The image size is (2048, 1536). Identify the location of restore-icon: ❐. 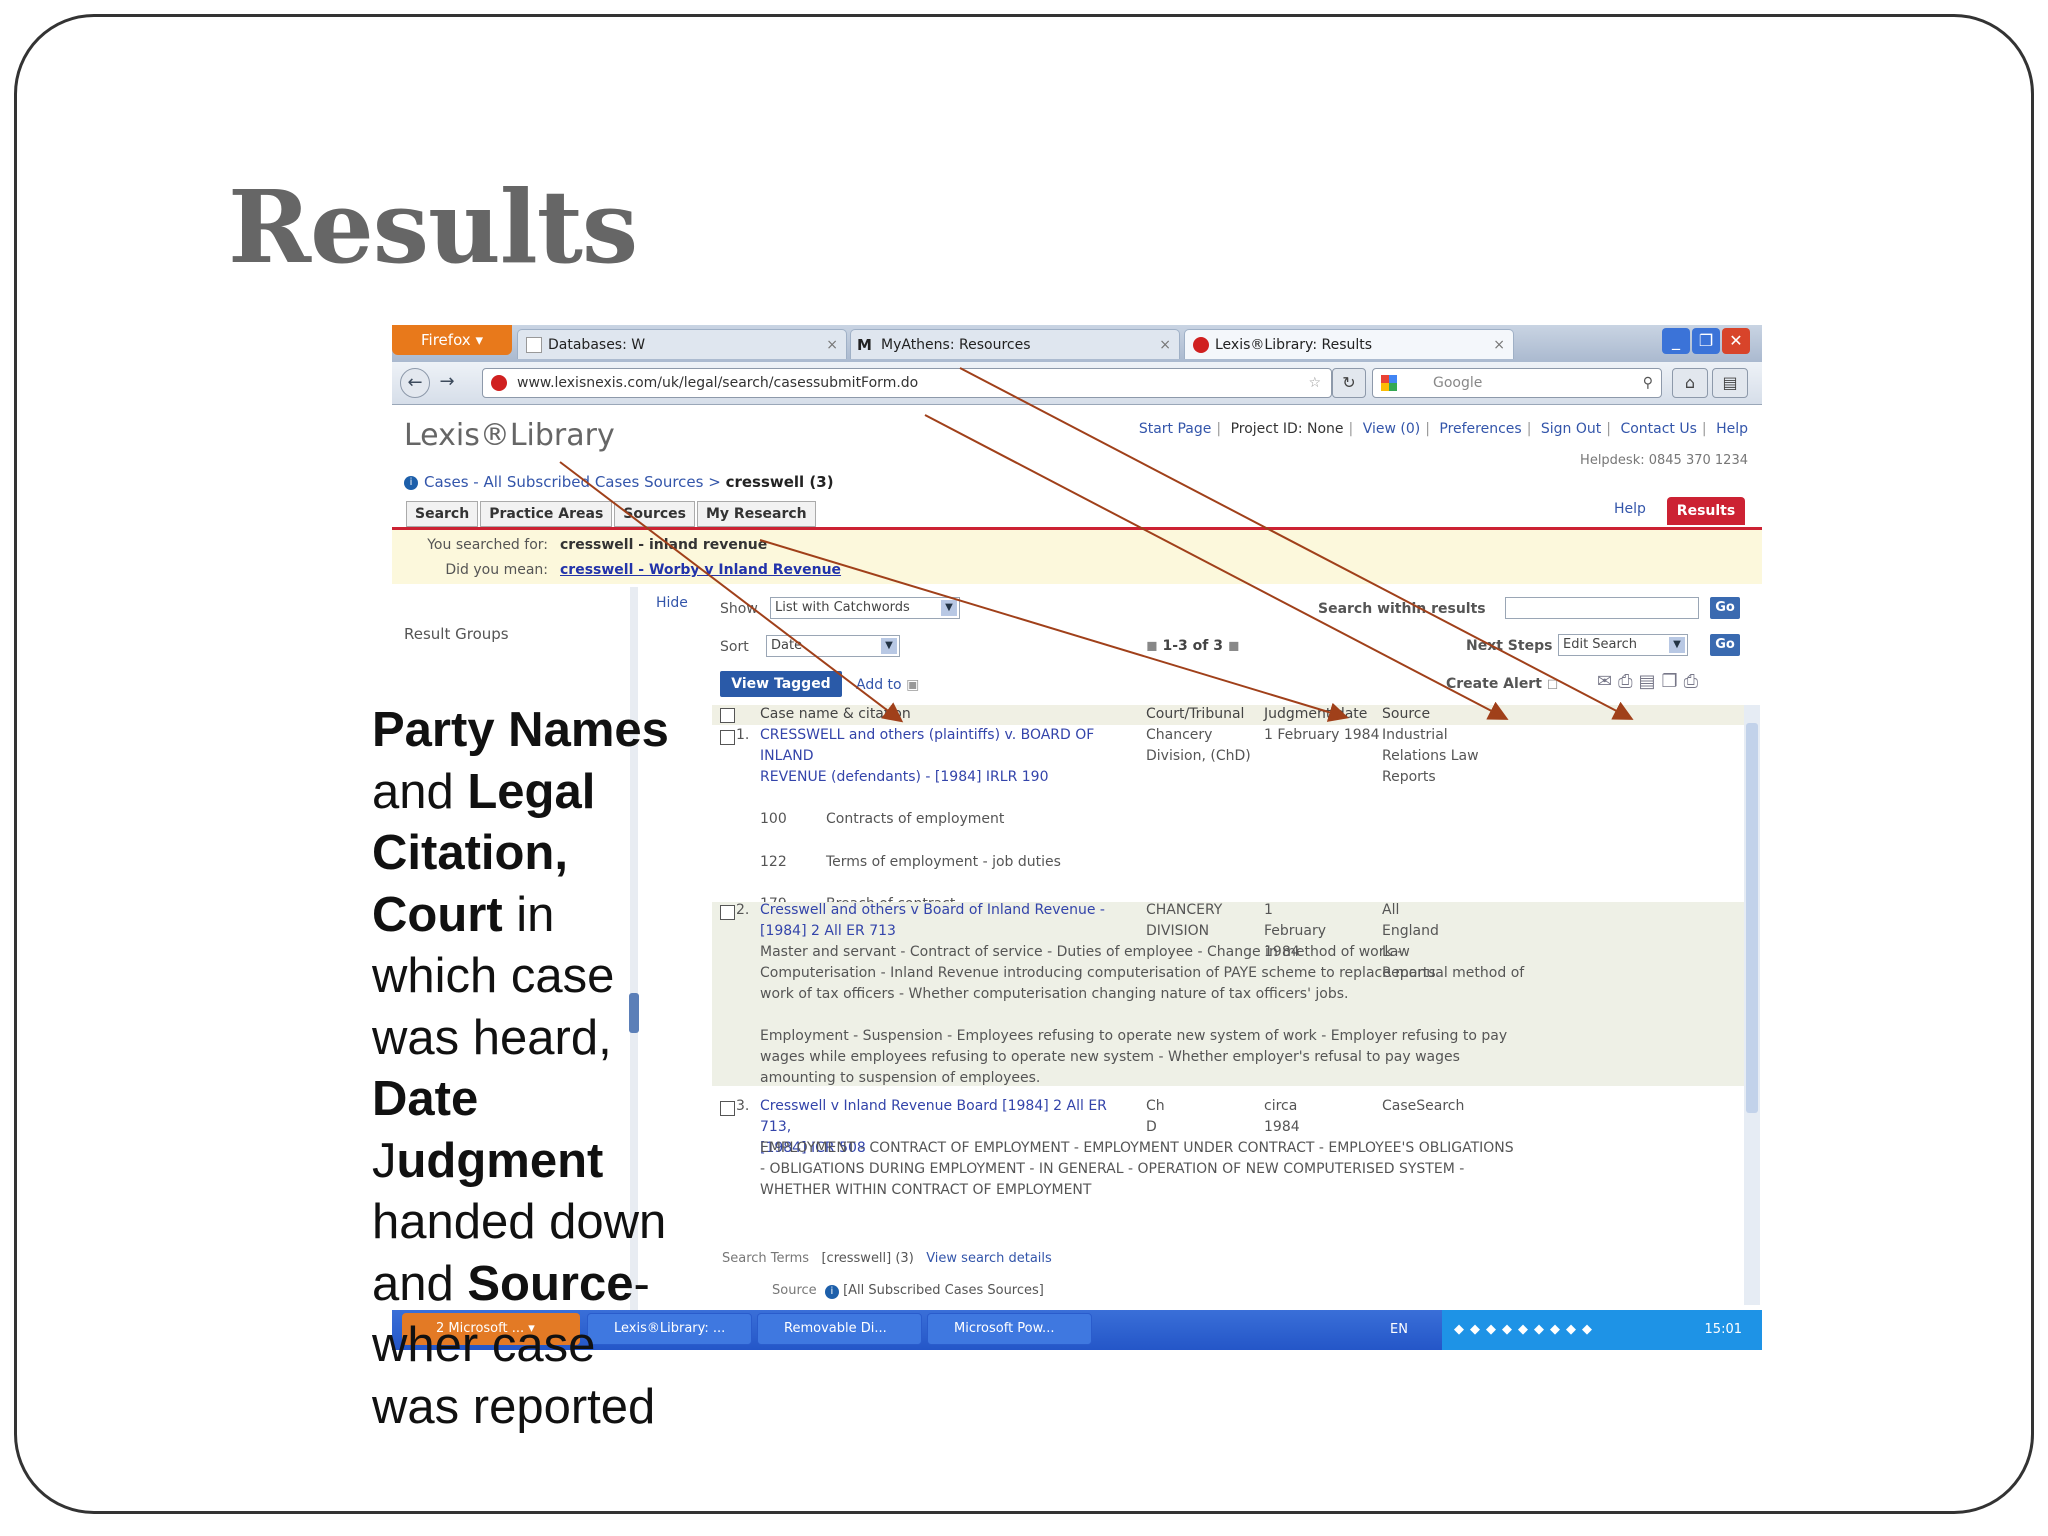
(1706, 341).